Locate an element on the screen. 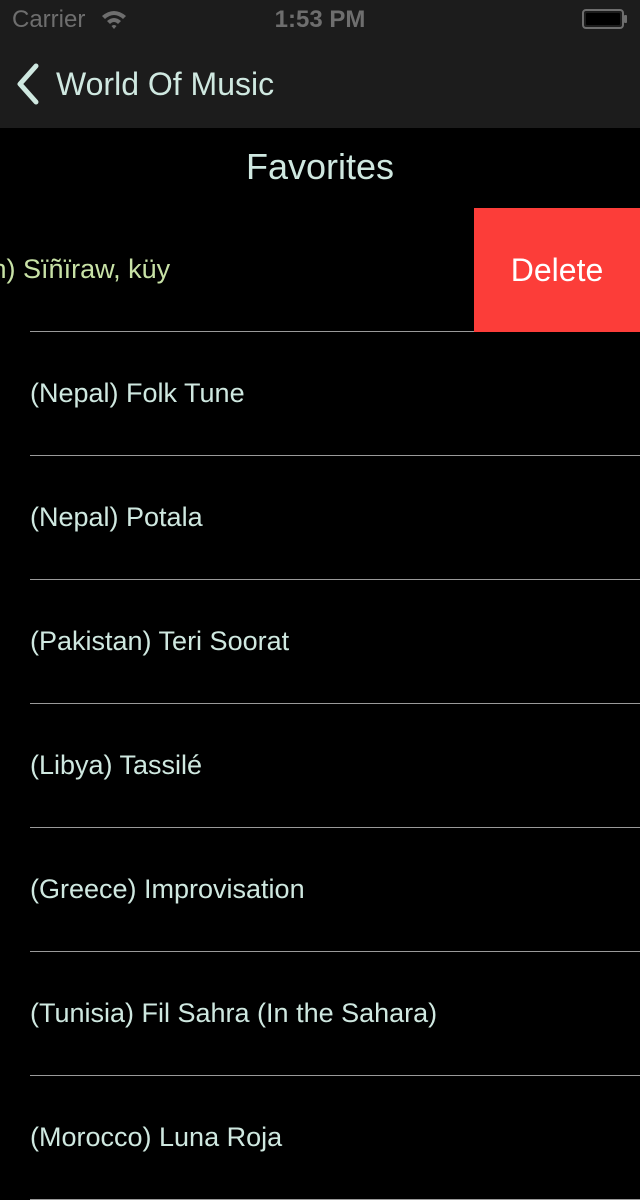 This screenshot has height=1200, width=640. chevron-left-icon is located at coordinates (28, 84).